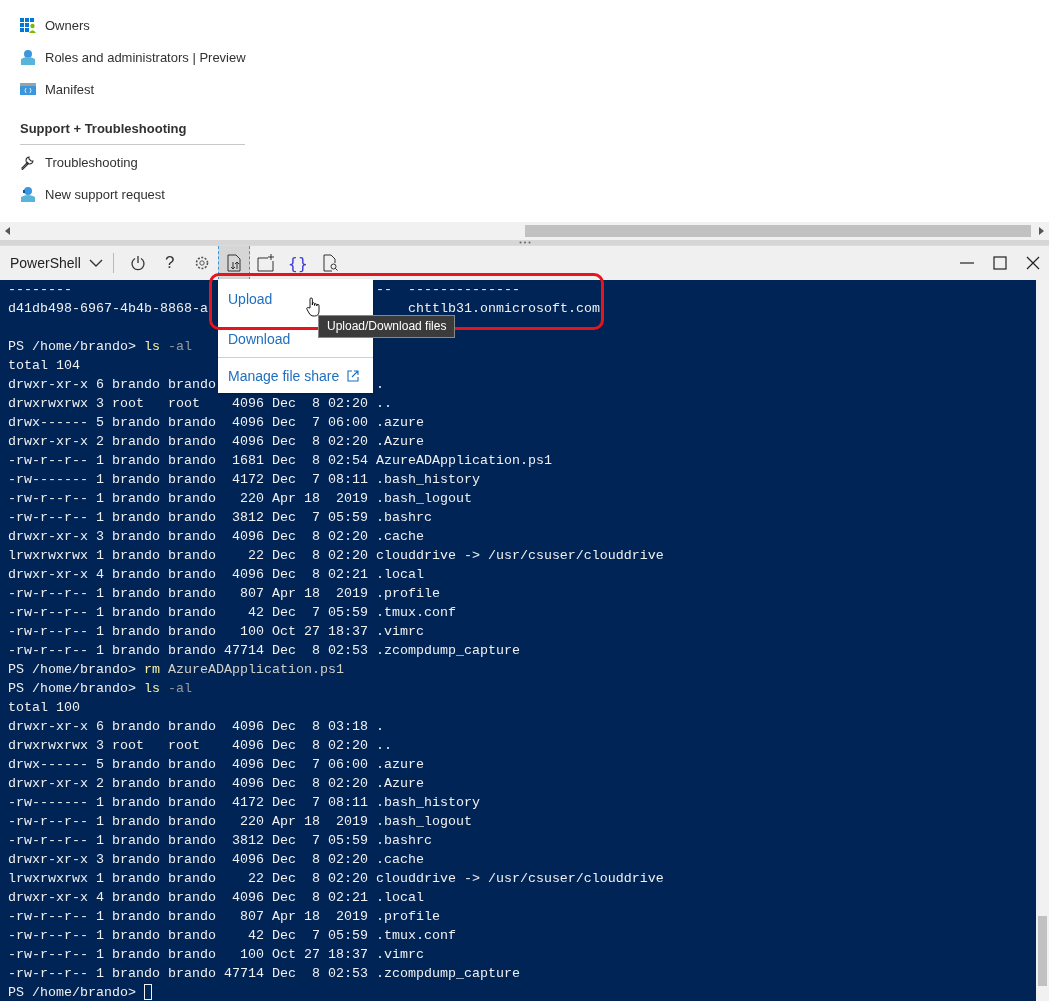 The height and width of the screenshot is (1001, 1049). What do you see at coordinates (44, 365) in the screenshot?
I see `terminal-line: total 104` at bounding box center [44, 365].